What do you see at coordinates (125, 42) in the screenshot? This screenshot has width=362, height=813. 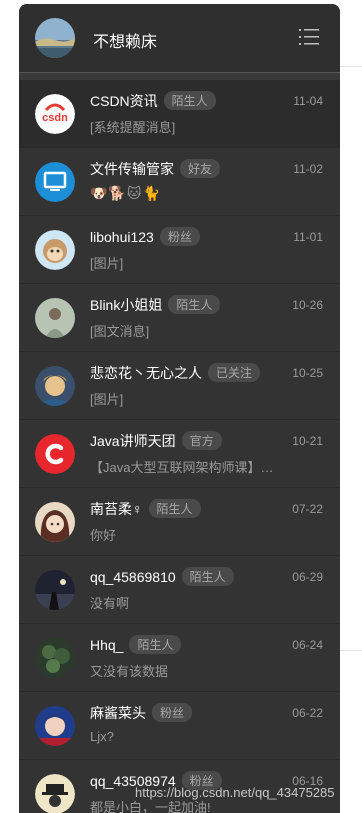 I see `header-title: 不想赖床` at bounding box center [125, 42].